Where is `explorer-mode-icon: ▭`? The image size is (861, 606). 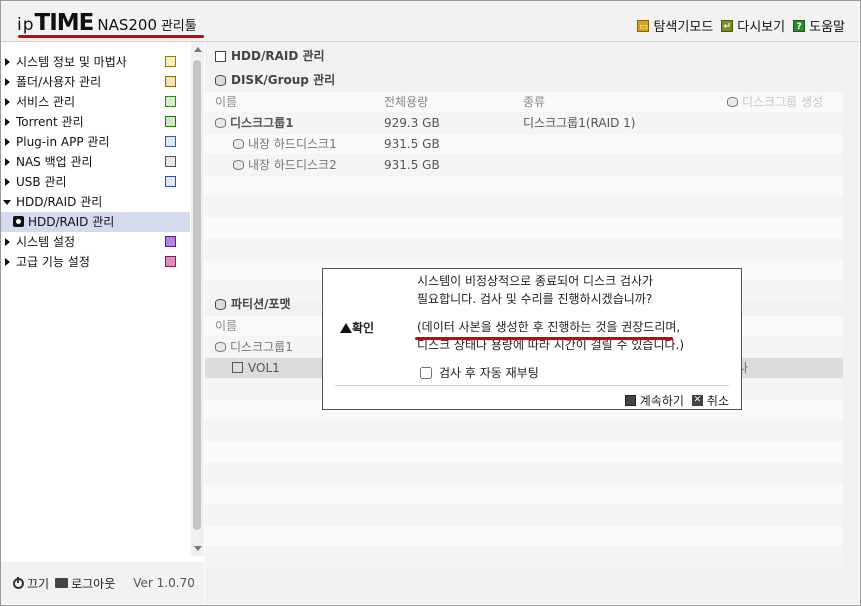
explorer-mode-icon: ▭ is located at coordinates (643, 25).